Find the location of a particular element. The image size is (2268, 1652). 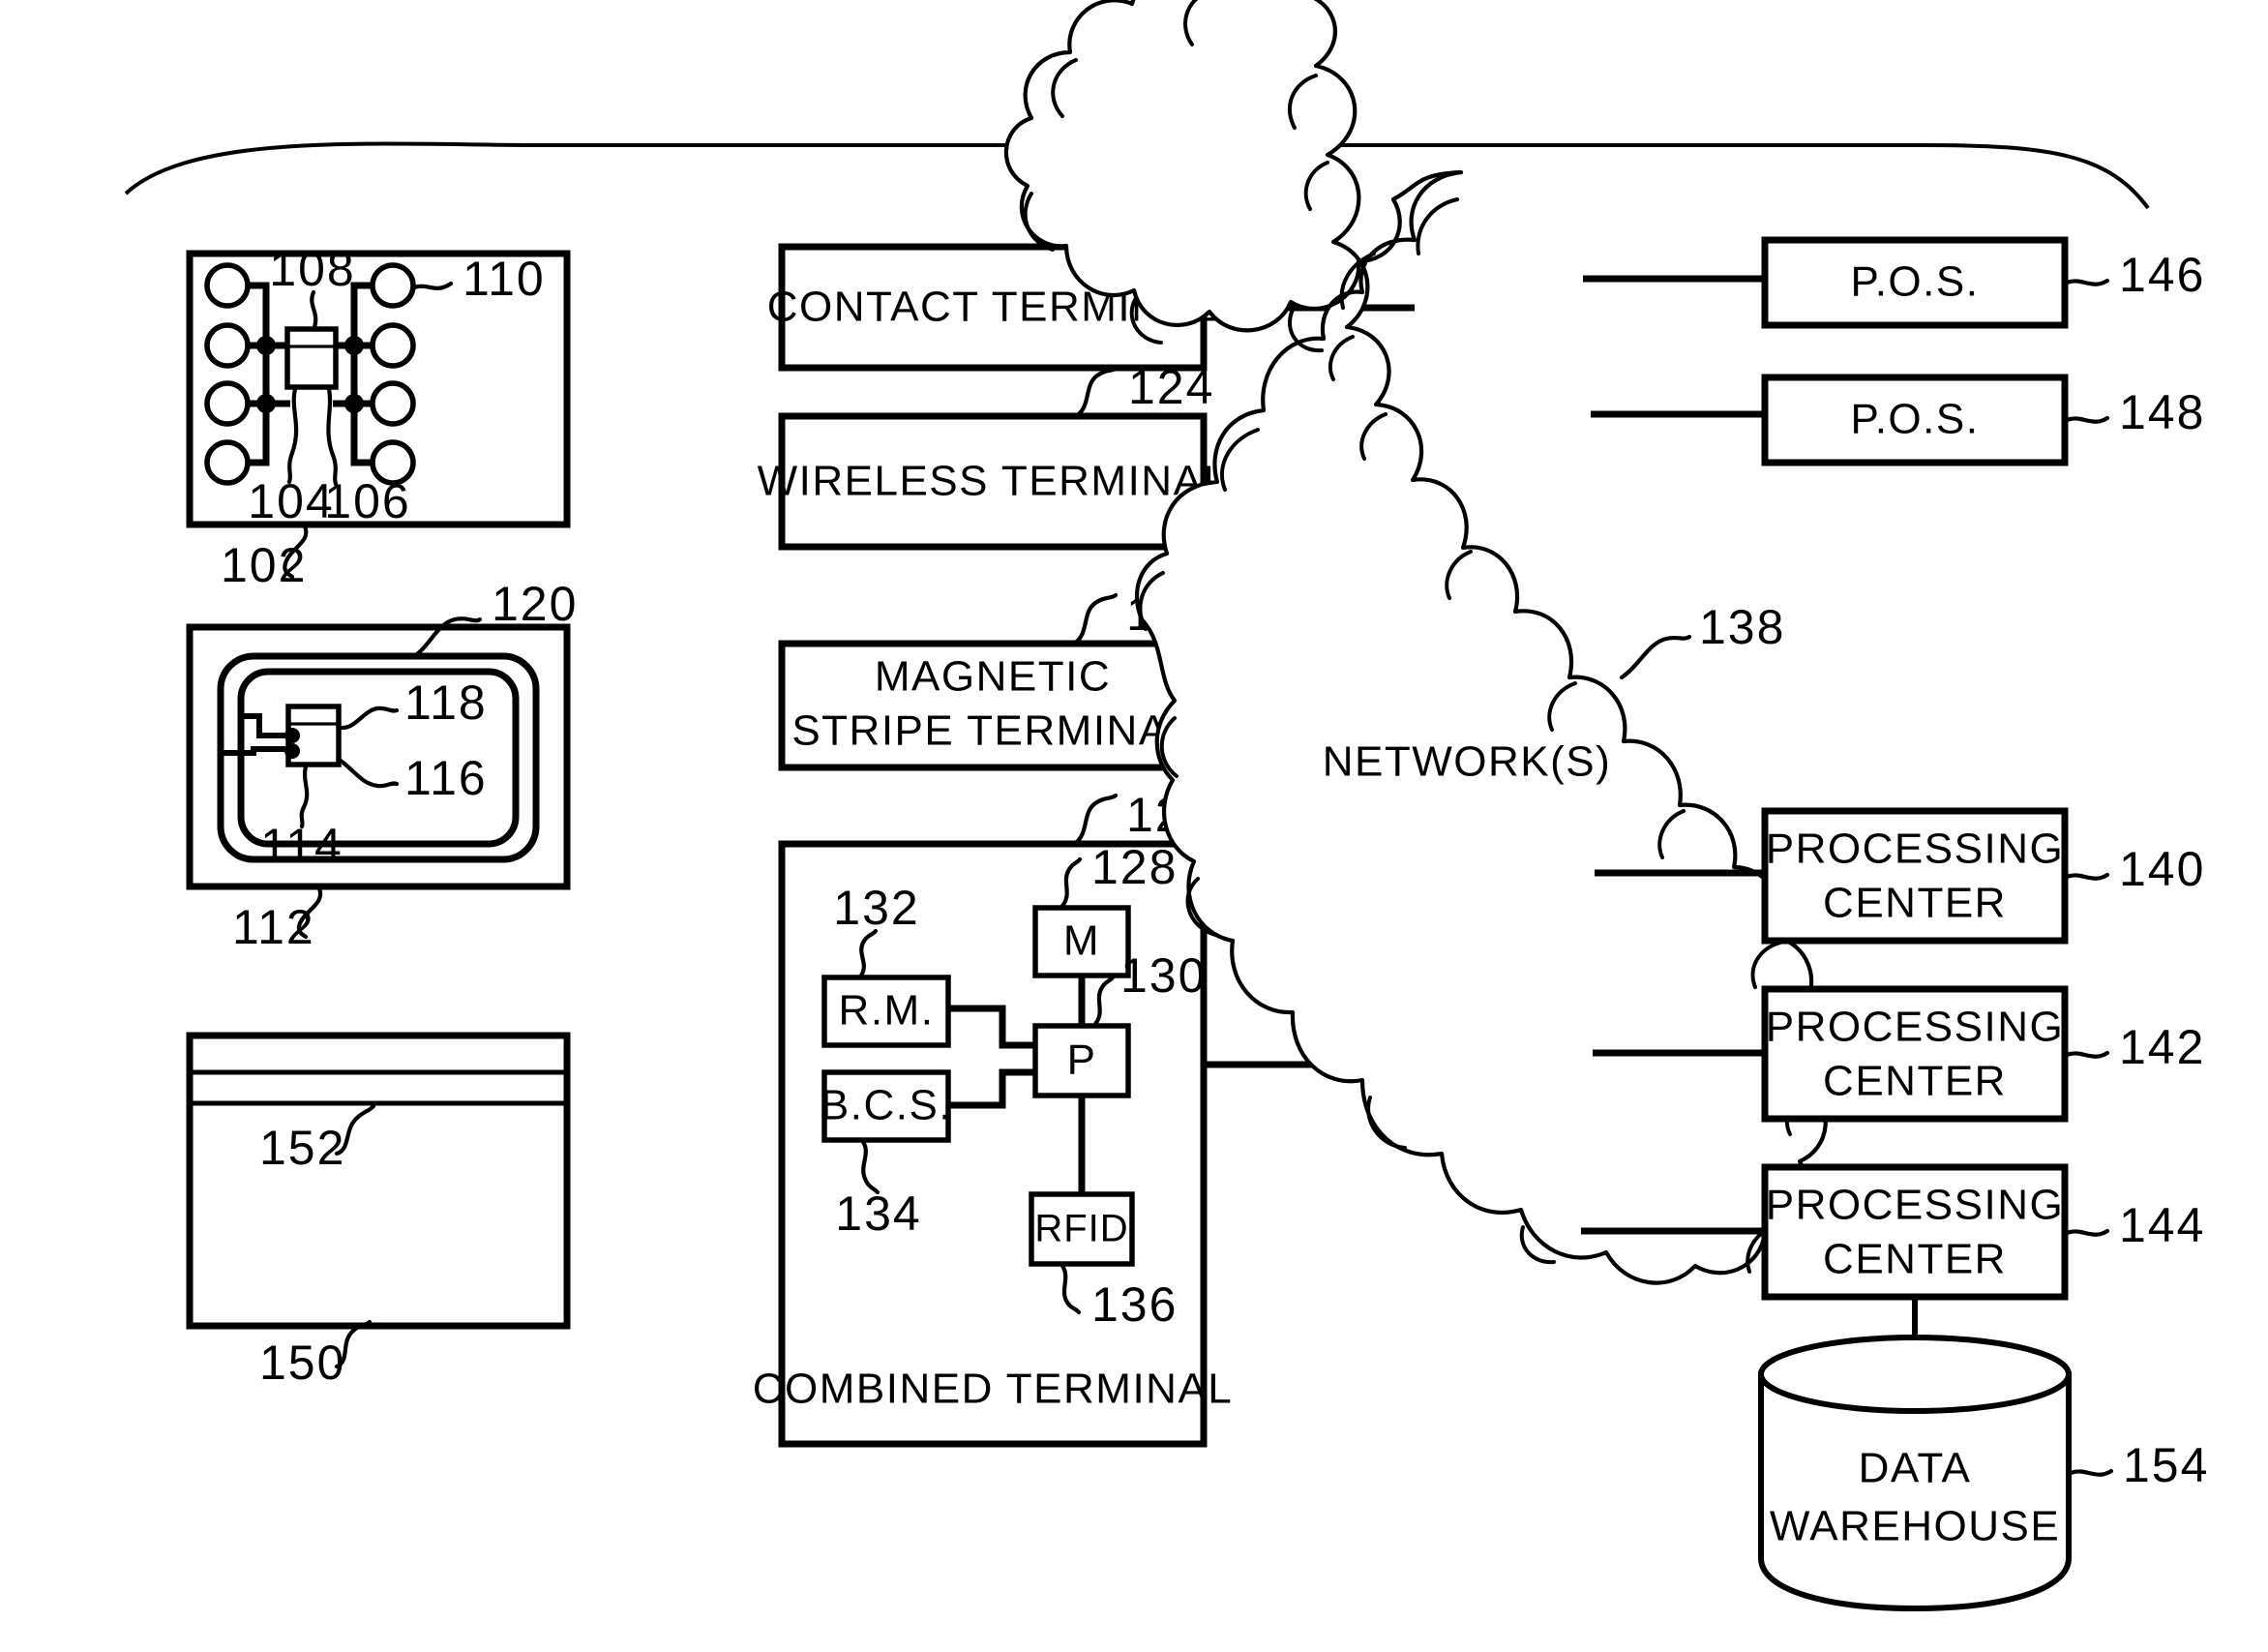

module-rfid-label: RFID is located at coordinates (1081, 1229).